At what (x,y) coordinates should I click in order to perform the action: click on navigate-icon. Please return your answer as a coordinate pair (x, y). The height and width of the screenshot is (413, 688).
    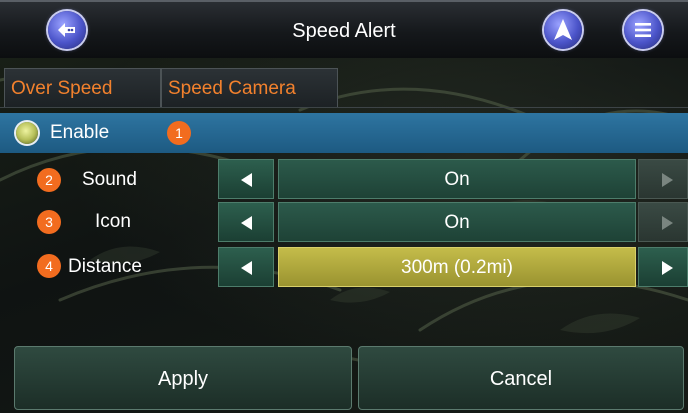
    Looking at the image, I should click on (563, 29).